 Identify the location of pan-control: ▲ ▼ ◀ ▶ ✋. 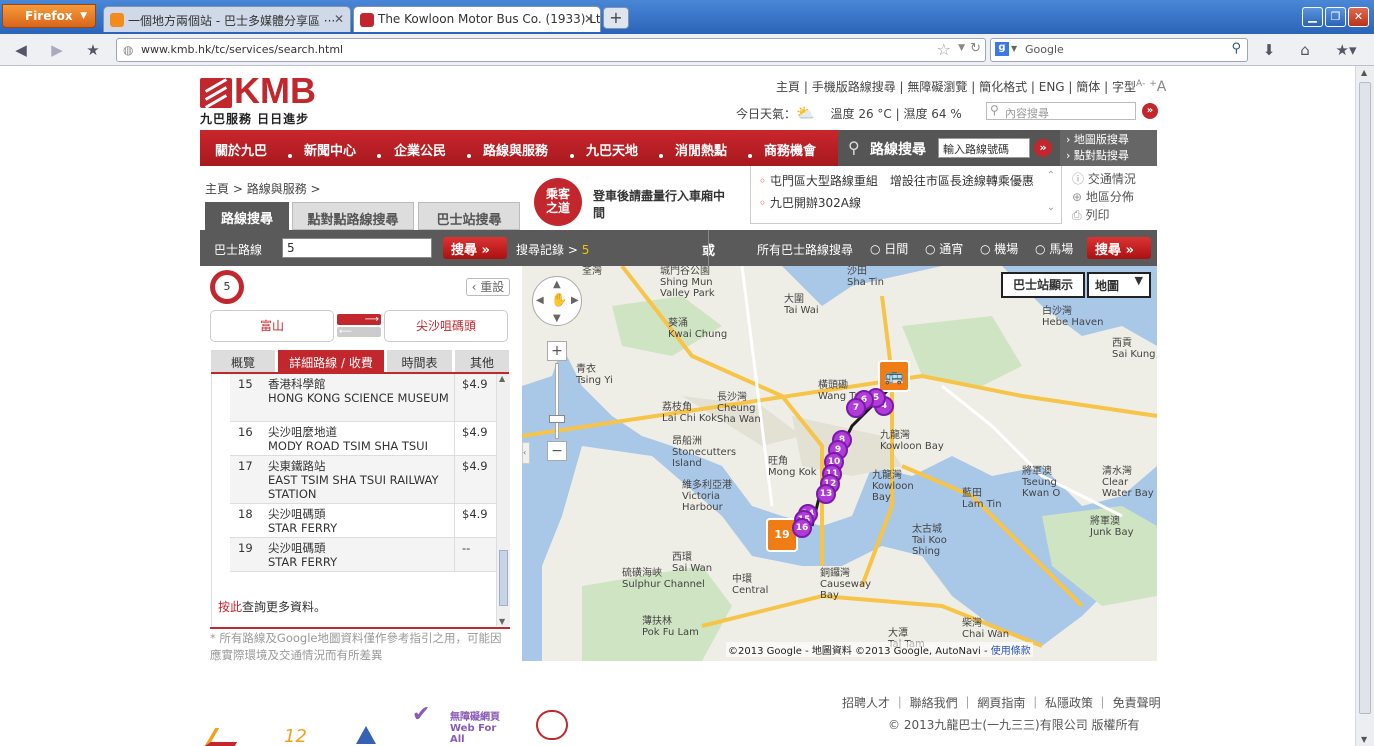
(557, 301).